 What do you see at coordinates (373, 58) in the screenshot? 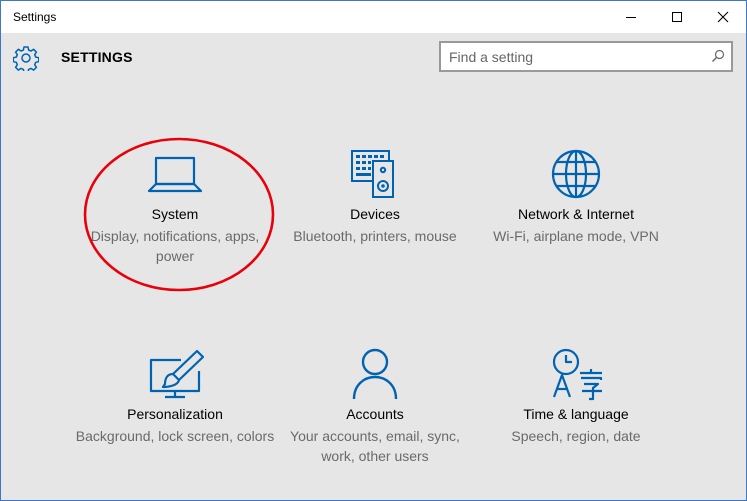
I see `settings-header: SETTINGS` at bounding box center [373, 58].